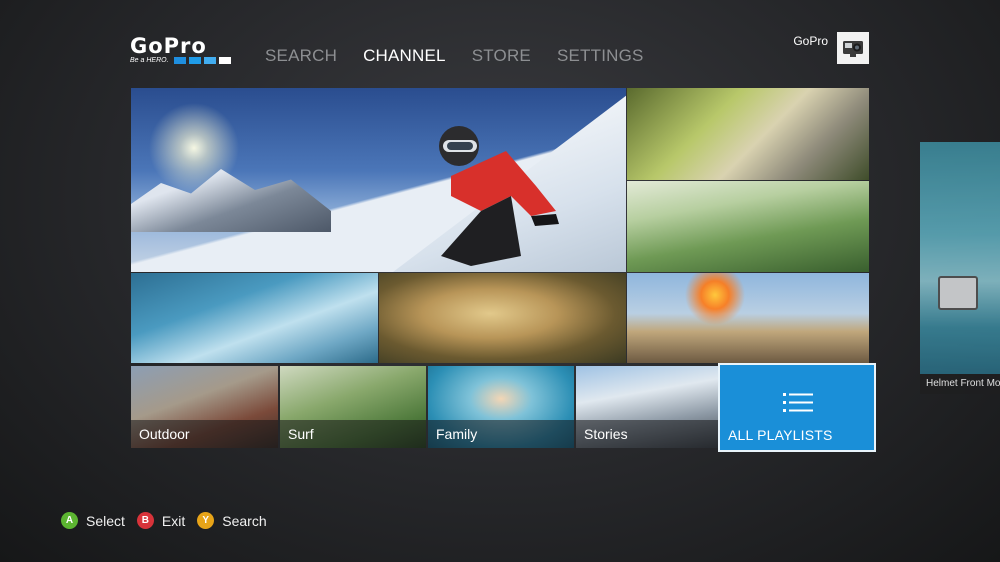 Image resolution: width=1000 pixels, height=562 pixels. I want to click on hint-search: Y Search, so click(232, 520).